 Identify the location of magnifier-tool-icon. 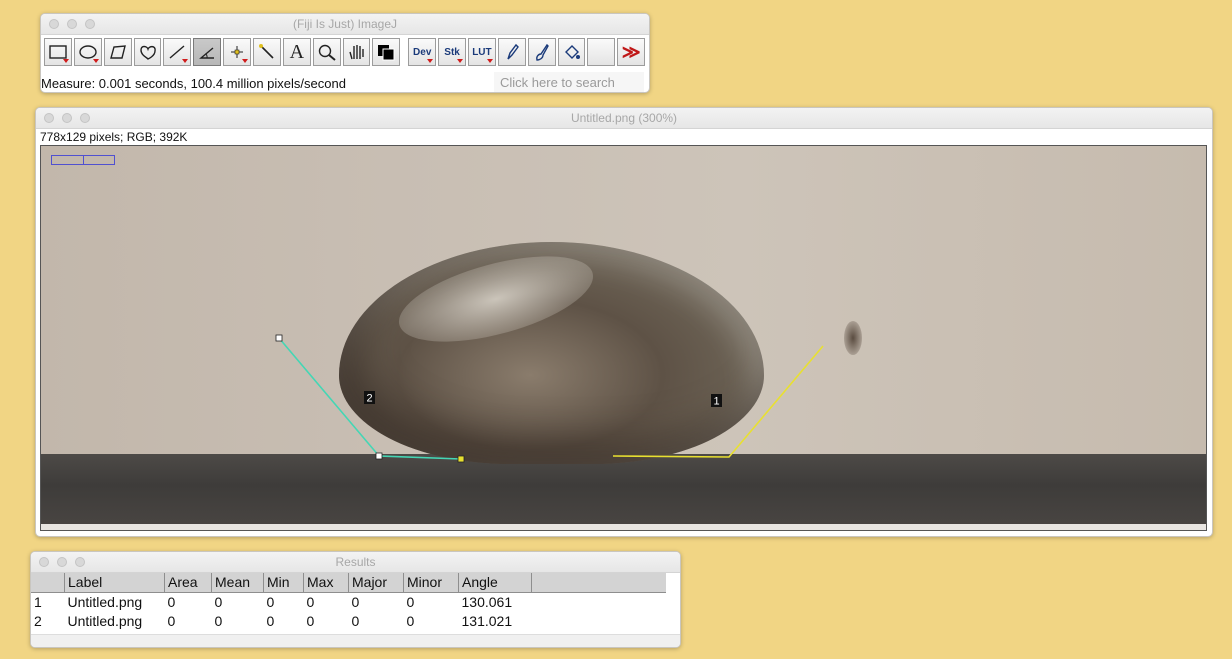
(327, 52).